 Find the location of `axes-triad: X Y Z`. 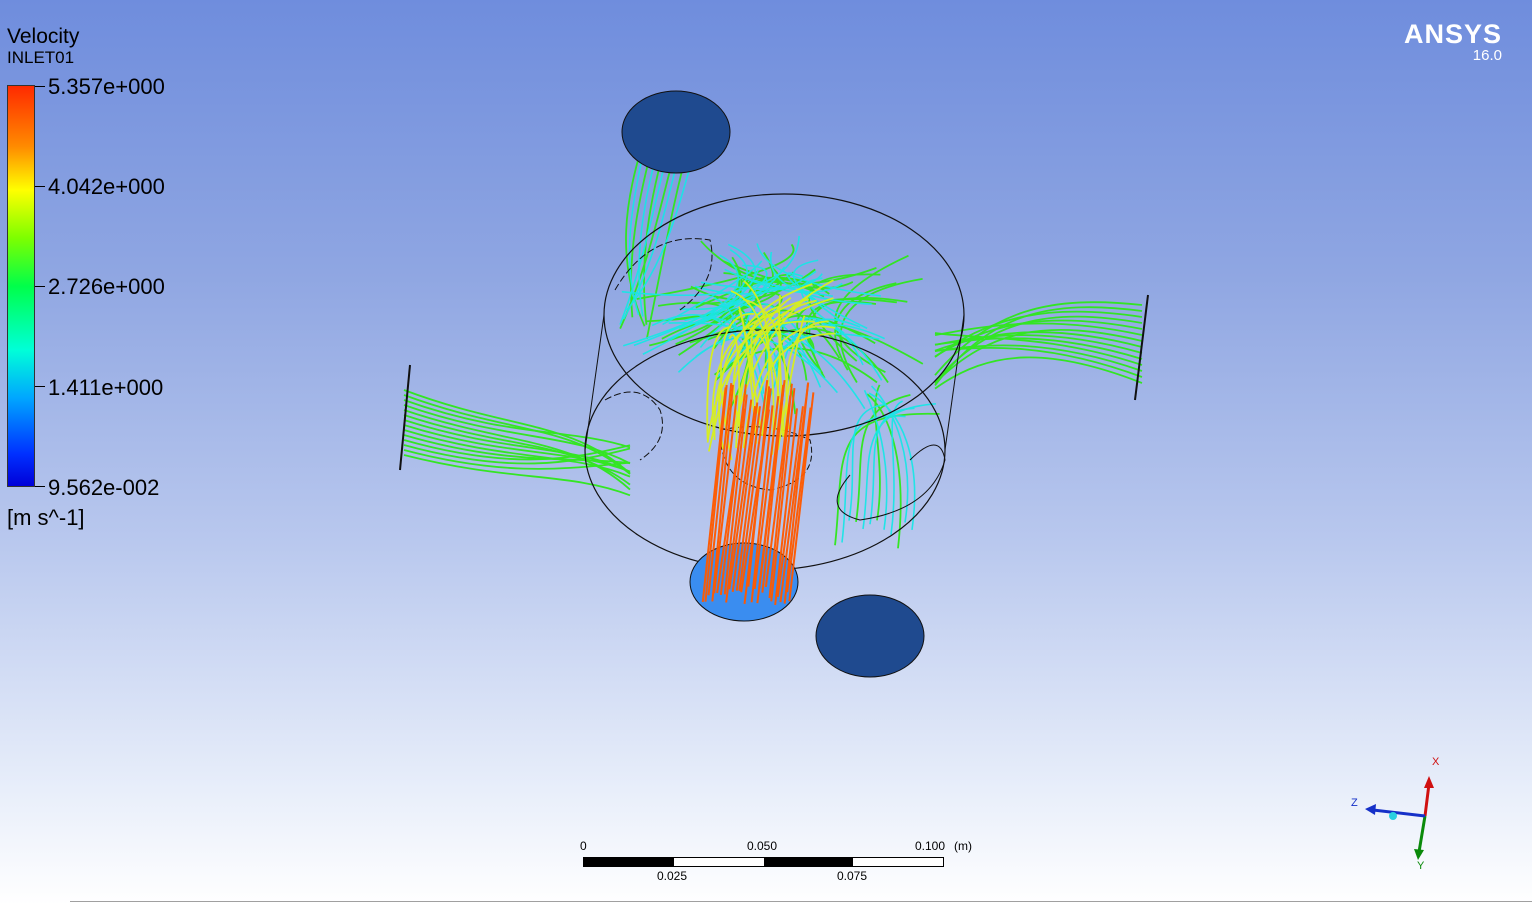

axes-triad: X Y Z is located at coordinates (1400, 812).